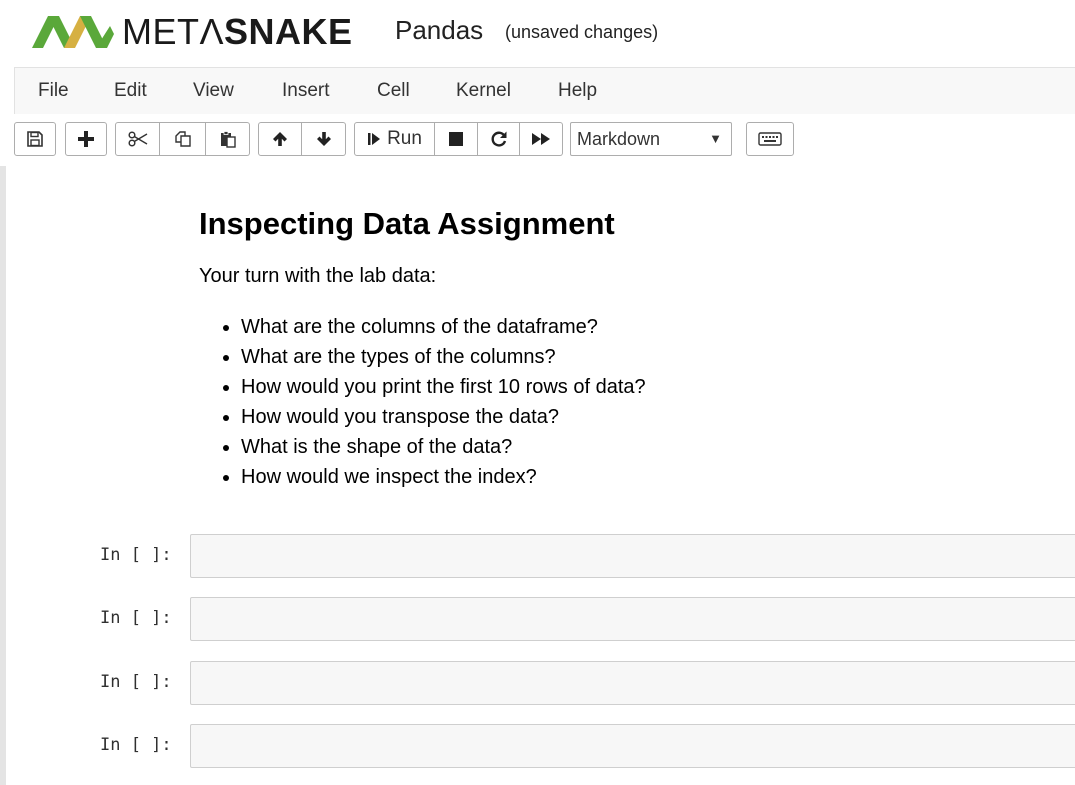 The height and width of the screenshot is (785, 1075). What do you see at coordinates (407, 223) in the screenshot?
I see `markdown-heading: Inspecting Data Assignment` at bounding box center [407, 223].